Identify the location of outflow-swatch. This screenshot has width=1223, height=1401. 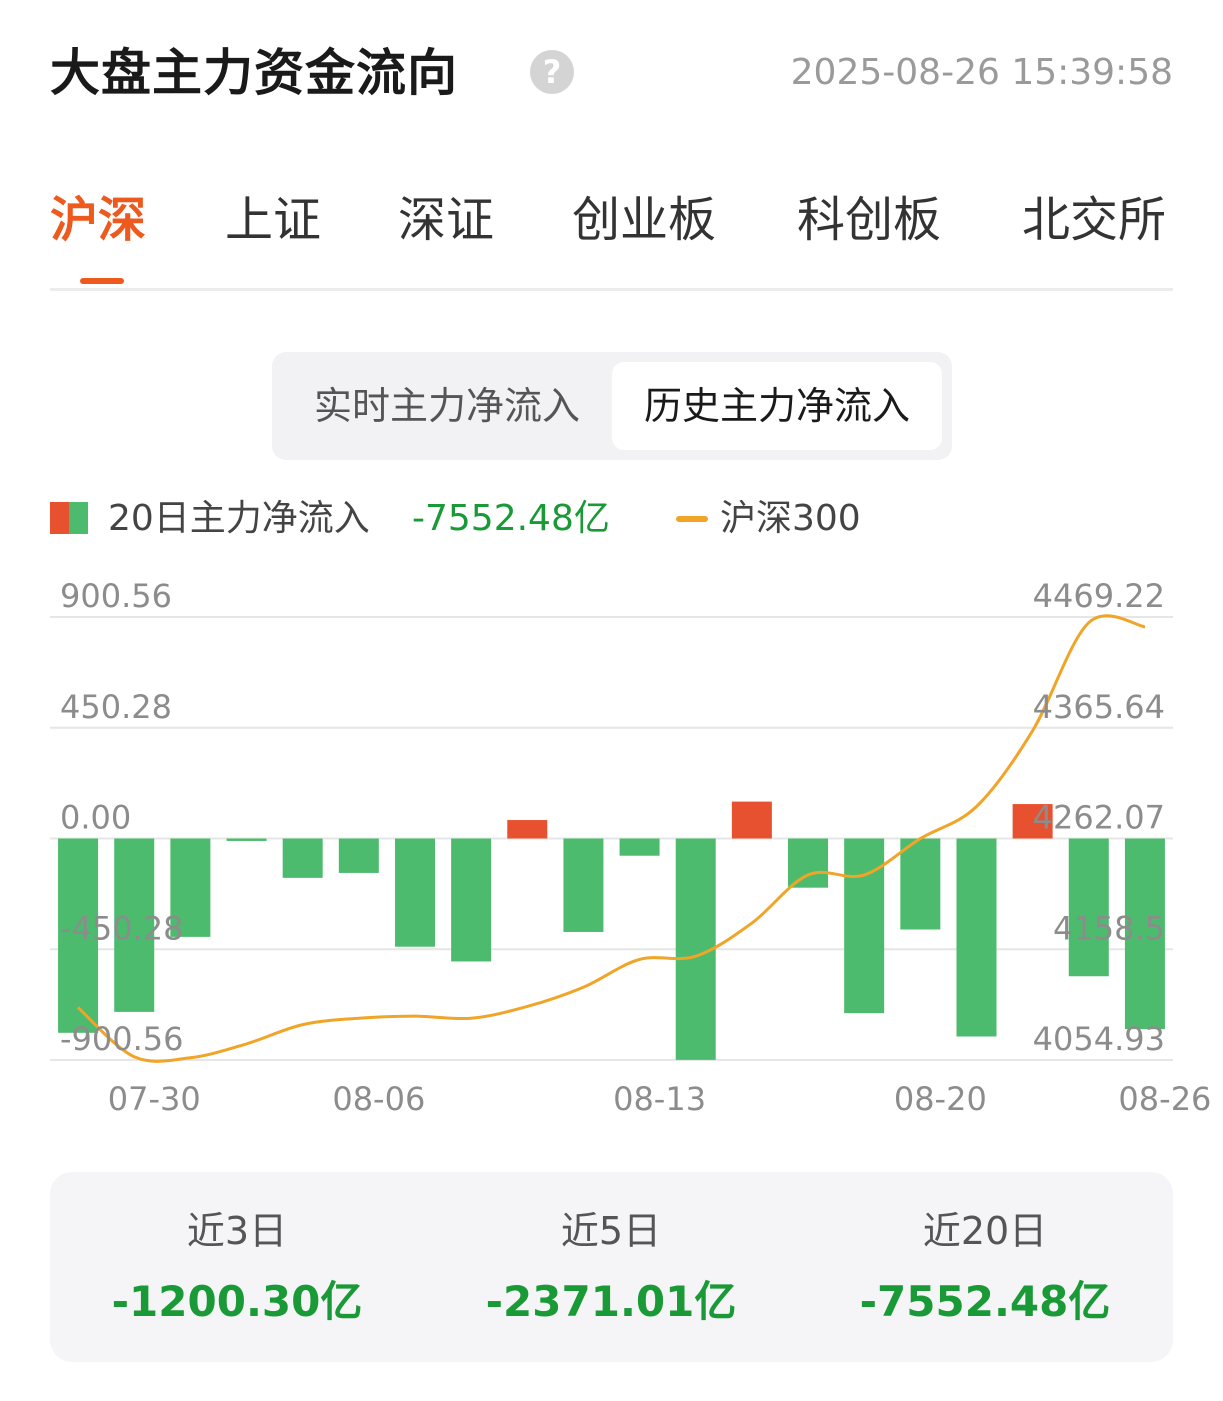
(78, 518).